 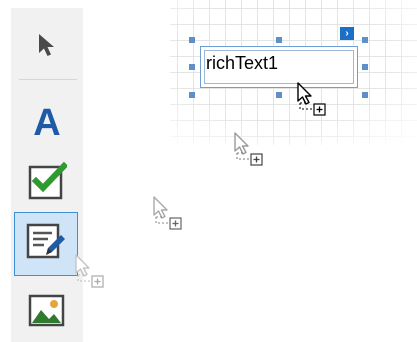 What do you see at coordinates (279, 95) in the screenshot?
I see `resize-handle-bottom` at bounding box center [279, 95].